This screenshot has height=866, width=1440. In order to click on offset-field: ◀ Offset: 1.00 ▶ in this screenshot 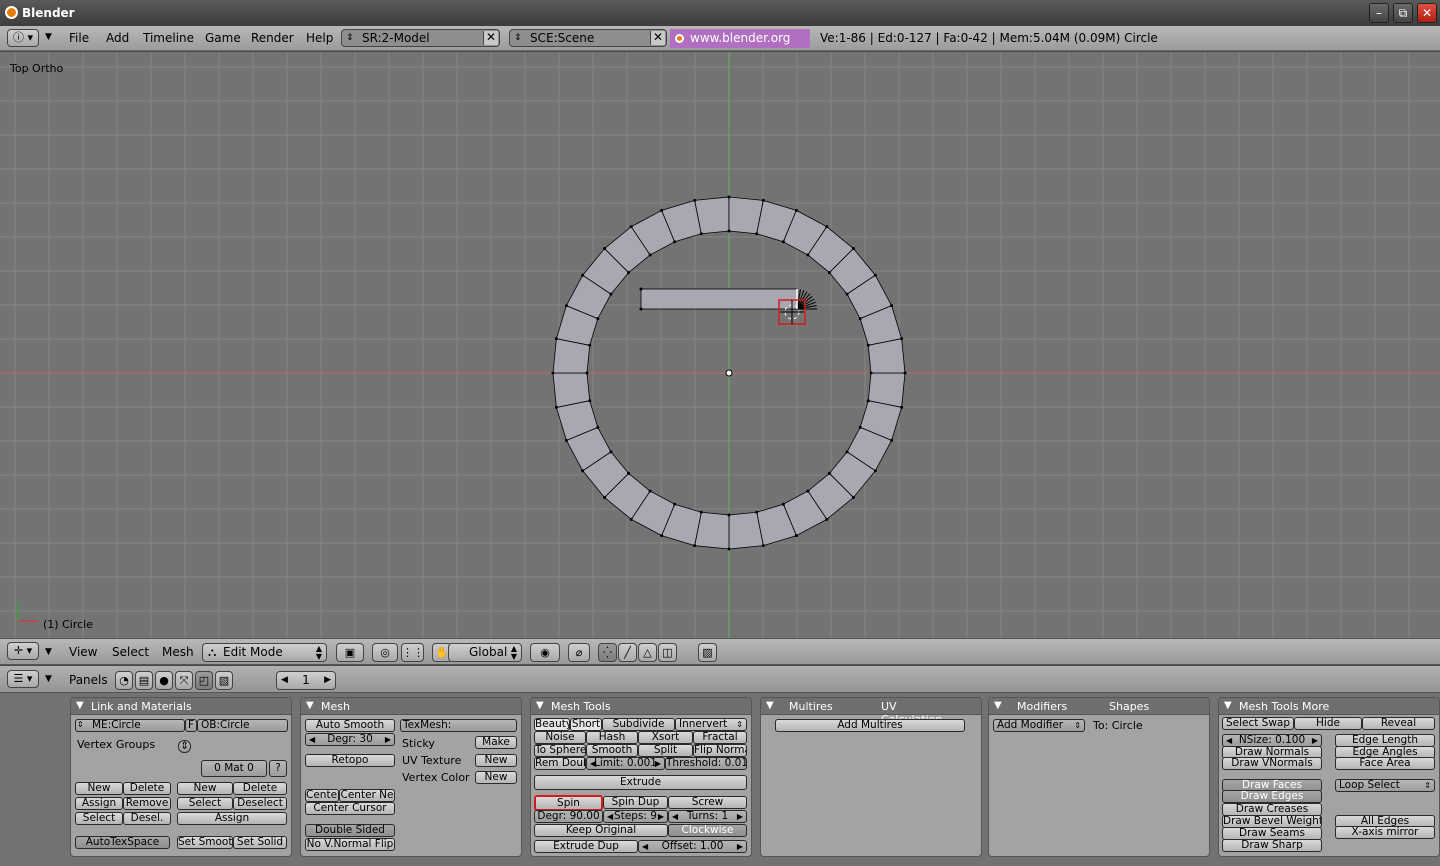, I will do `click(692, 846)`.